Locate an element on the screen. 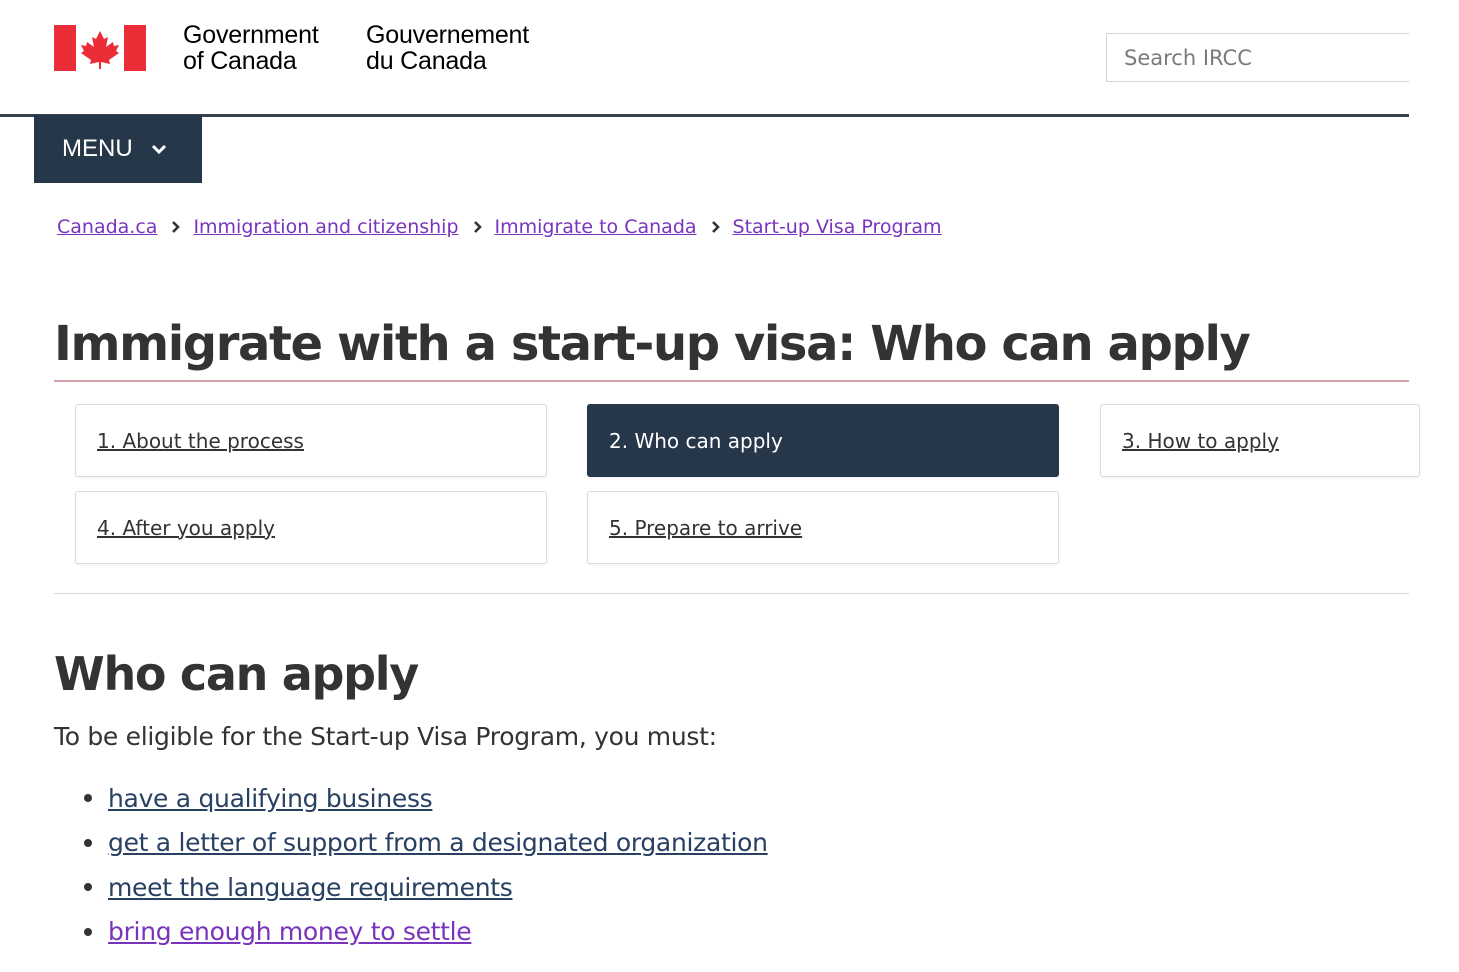 This screenshot has height=972, width=1459. step-who-can-apply: 2. Who can apply is located at coordinates (823, 440).